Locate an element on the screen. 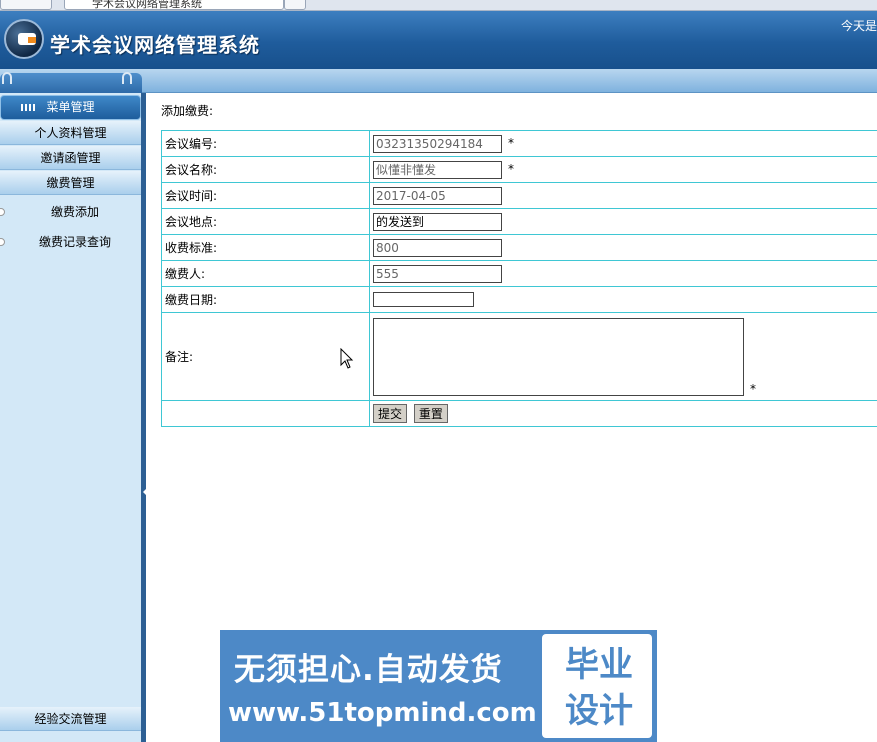 This screenshot has width=877, height=742. field-label: 会议时间: is located at coordinates (265, 195).